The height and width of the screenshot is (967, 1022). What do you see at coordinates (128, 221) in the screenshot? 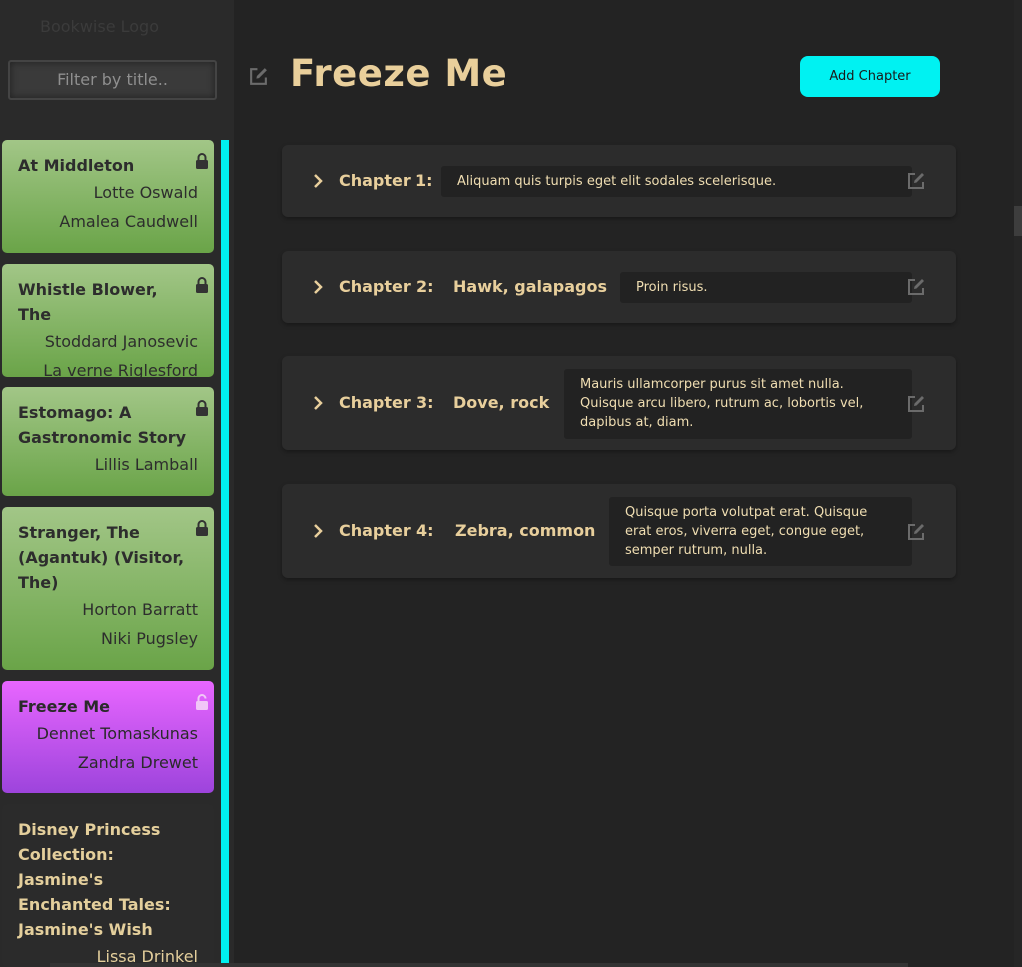
I see `book-author: Amalea Caudwell` at bounding box center [128, 221].